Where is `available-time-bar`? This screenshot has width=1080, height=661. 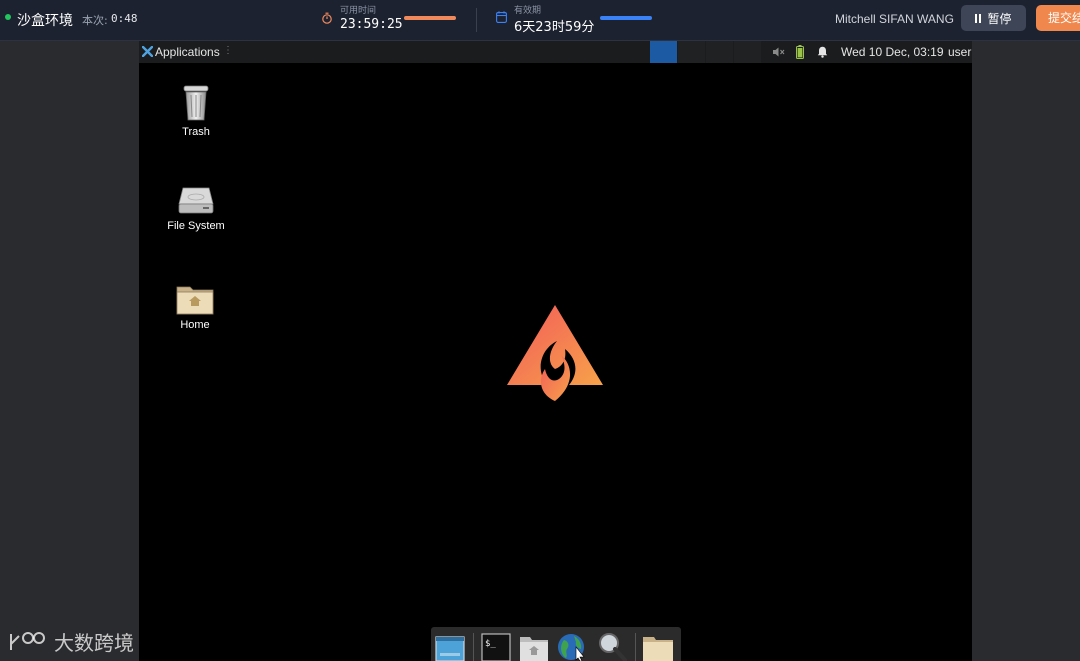
available-time-bar is located at coordinates (430, 18).